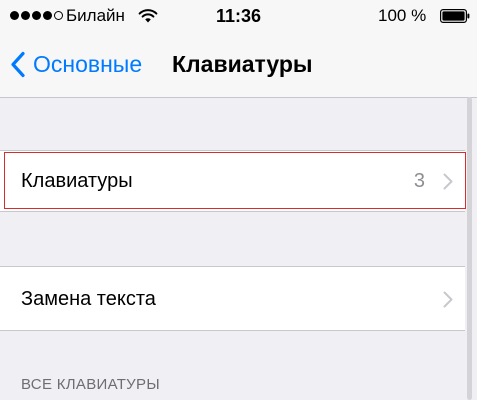 Image resolution: width=477 pixels, height=400 pixels. Describe the element at coordinates (242, 64) in the screenshot. I see `page-title: Клавиатуры` at that location.